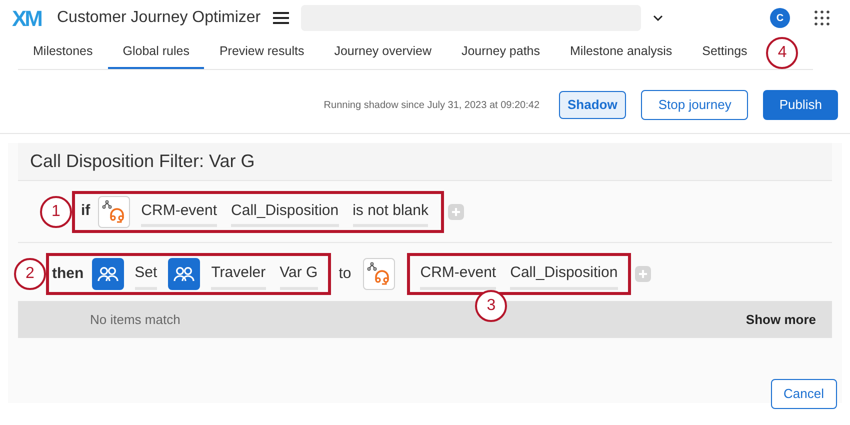 The width and height of the screenshot is (850, 425). I want to click on logo: XM, so click(26, 18).